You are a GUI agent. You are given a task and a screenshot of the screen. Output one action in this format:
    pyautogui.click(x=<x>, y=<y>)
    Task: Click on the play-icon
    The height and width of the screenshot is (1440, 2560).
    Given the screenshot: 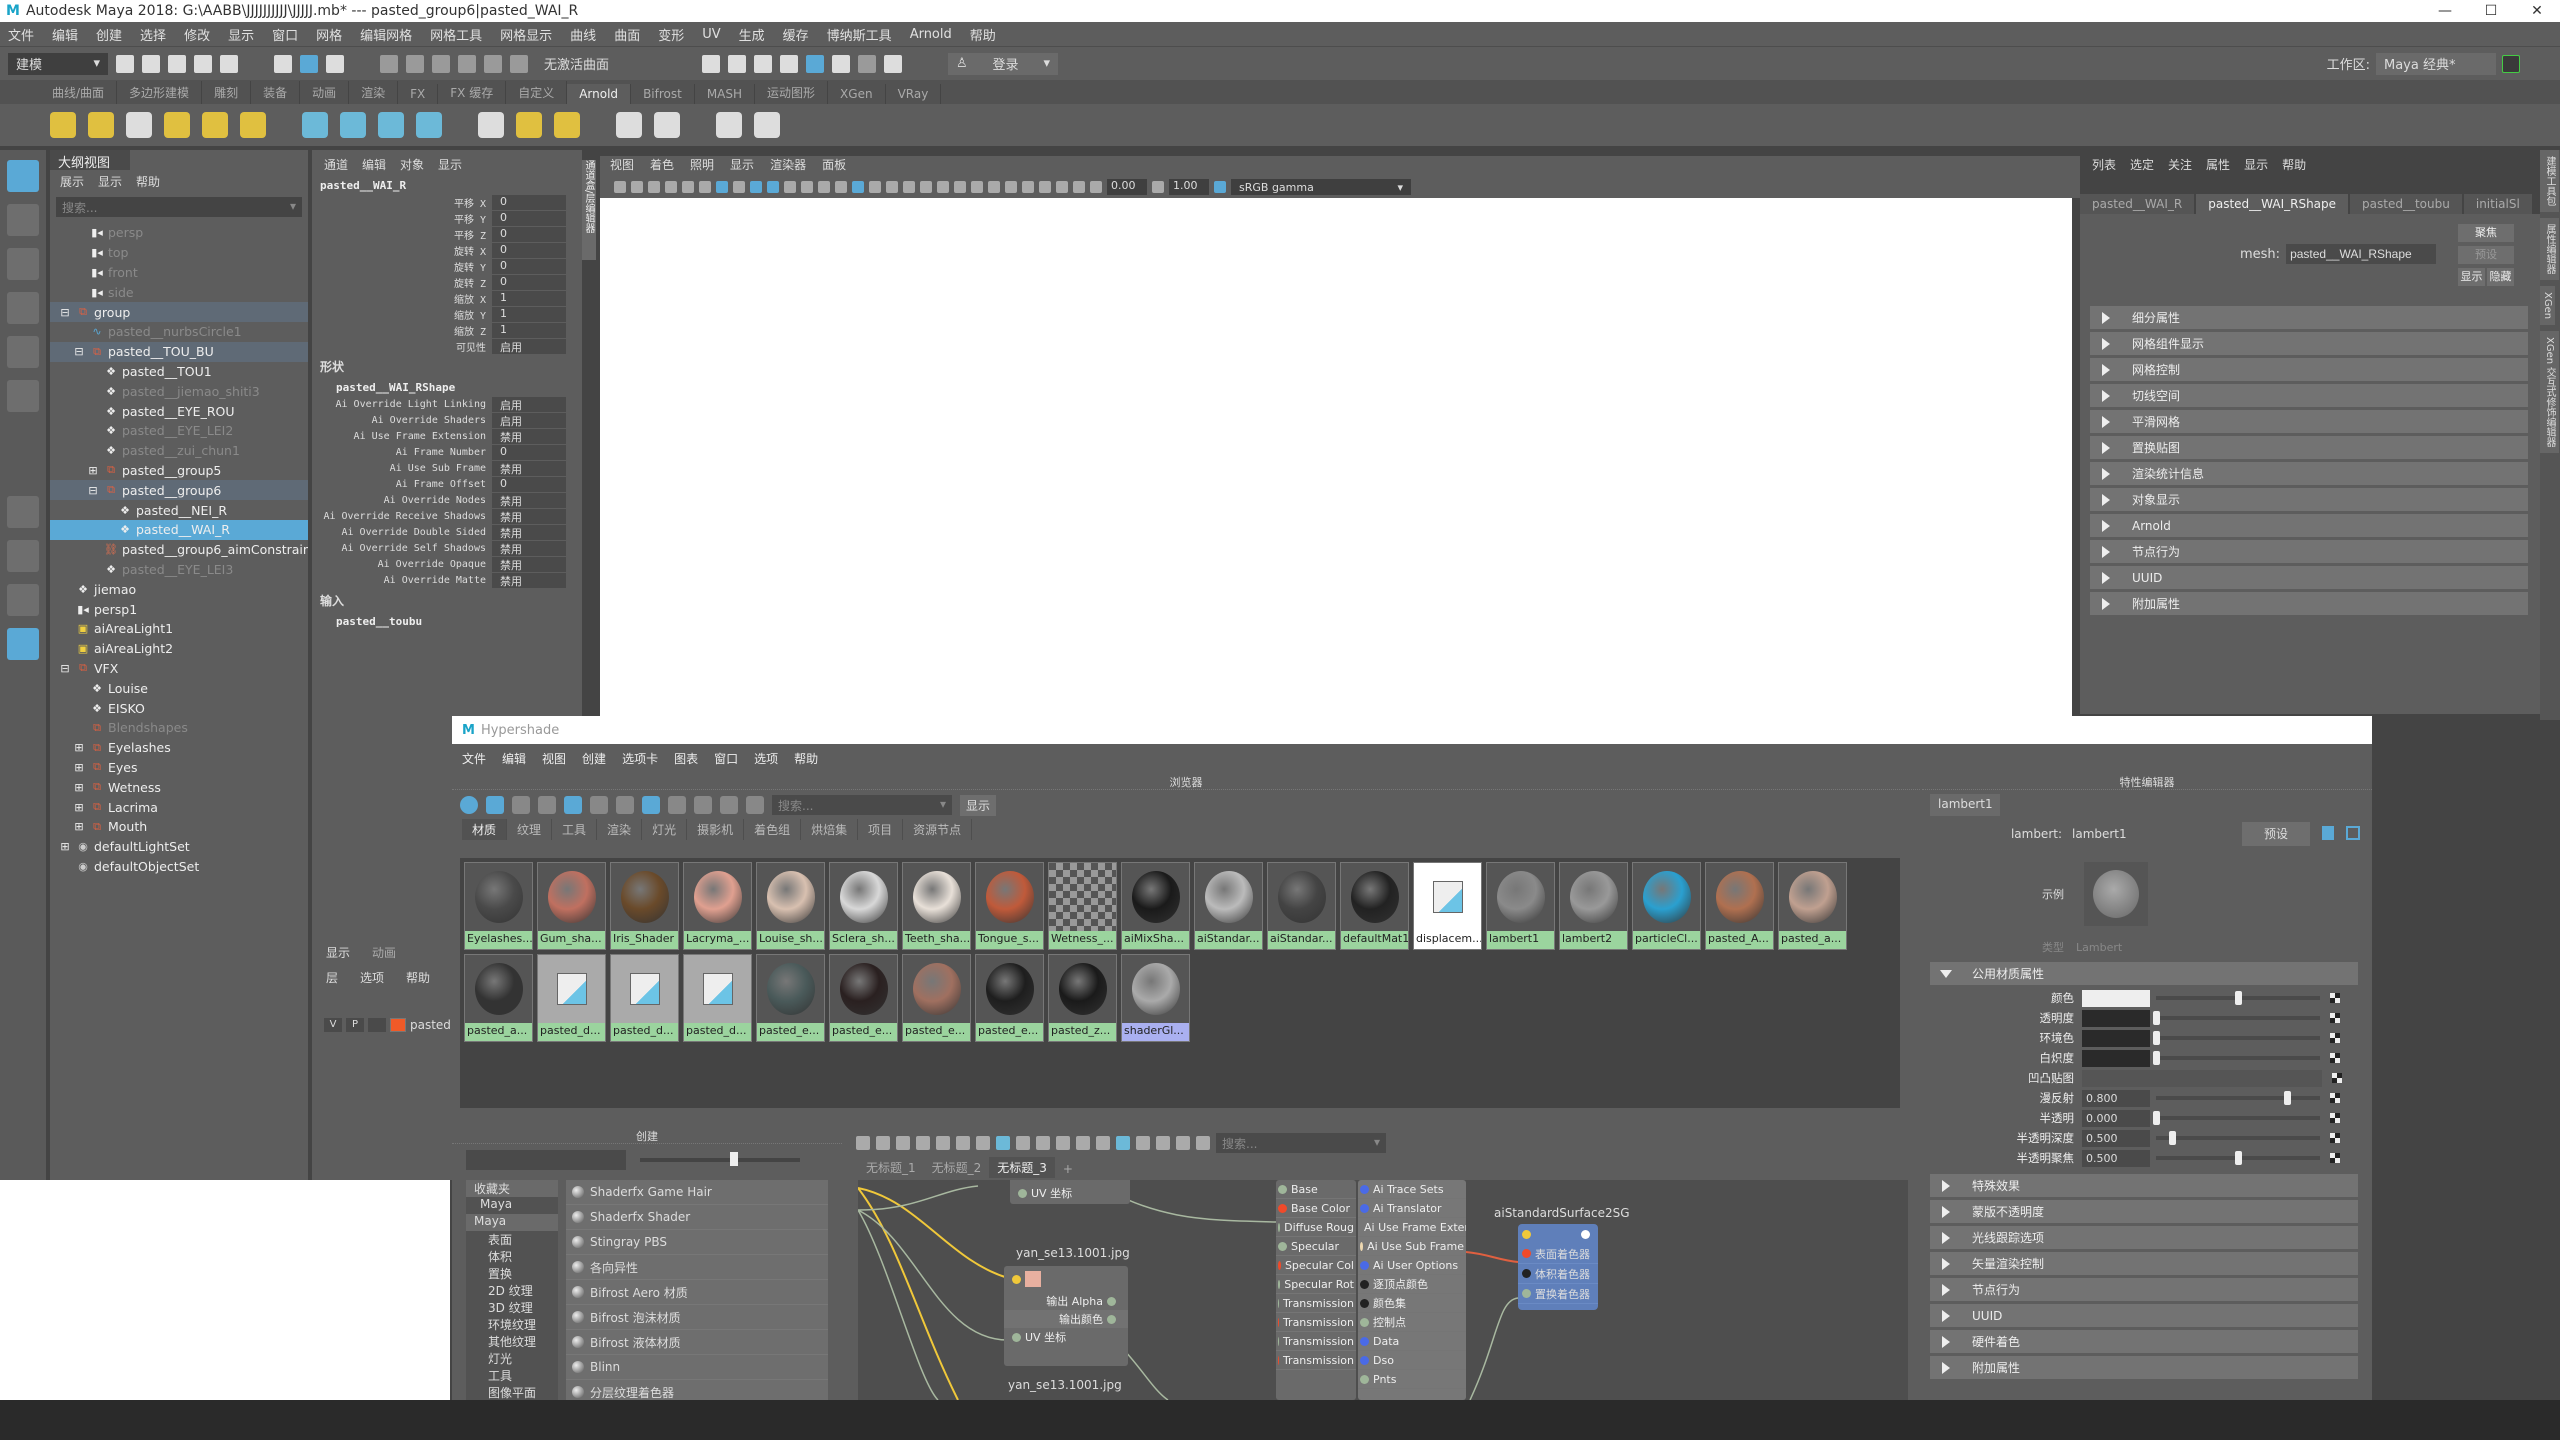 What is the action you would take?
    pyautogui.click(x=767, y=125)
    